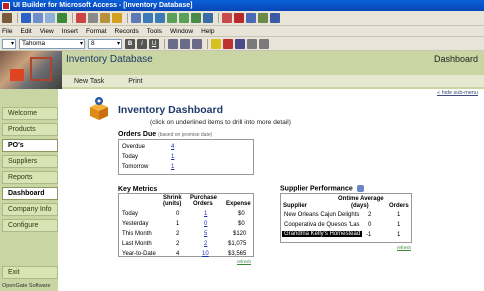  What do you see at coordinates (196, 18) in the screenshot?
I see `apply-filter-icon` at bounding box center [196, 18].